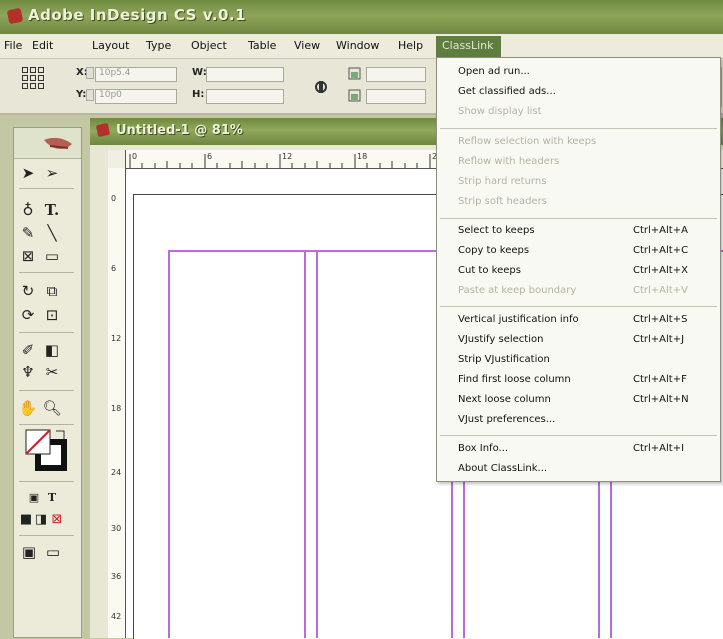  What do you see at coordinates (28, 210) in the screenshot?
I see `pen-tool-icon: ♁` at bounding box center [28, 210].